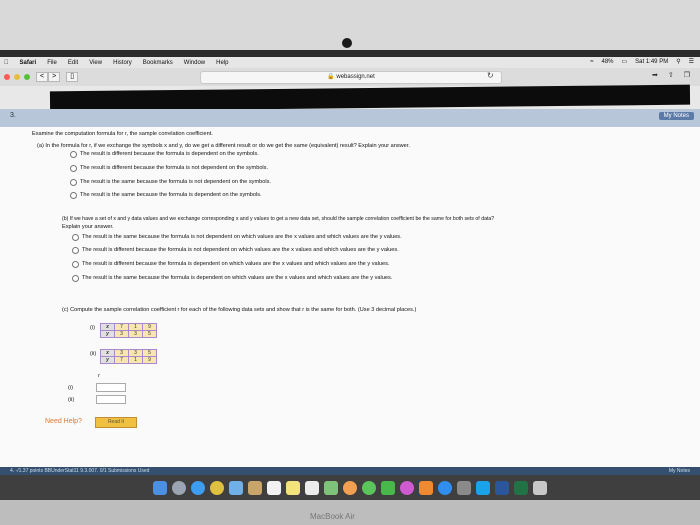 This screenshot has width=700, height=525. Describe the element at coordinates (107, 327) in the screenshot. I see `table-i-x-header: x` at that location.